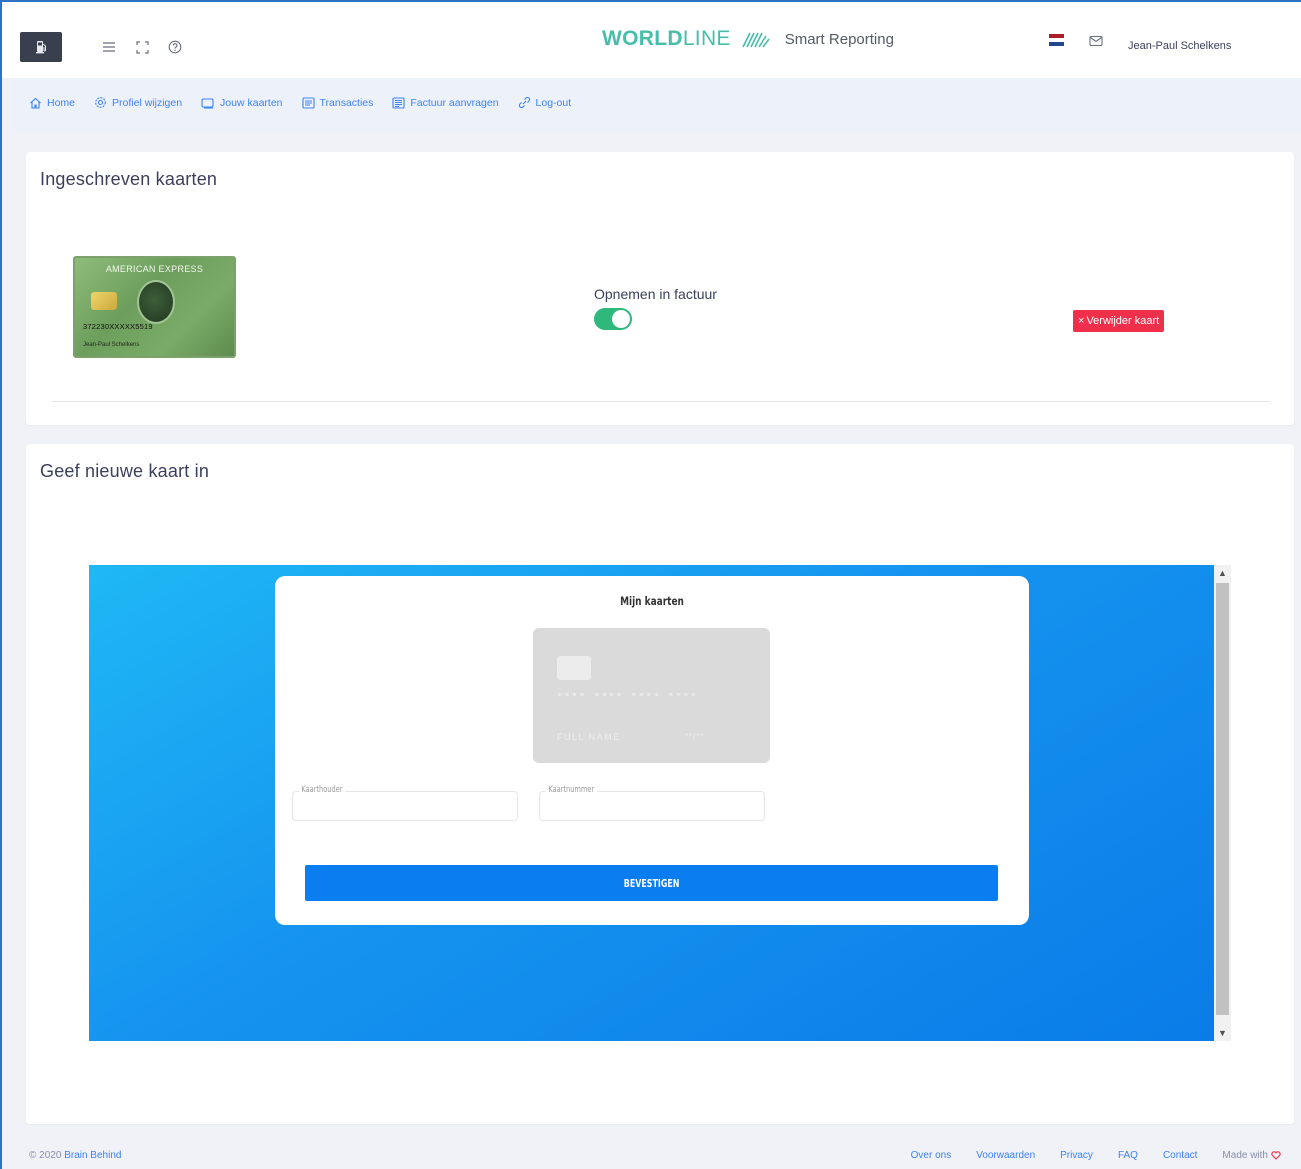 The height and width of the screenshot is (1169, 1301). I want to click on brain-behind-link: Brain Behind, so click(92, 1155).